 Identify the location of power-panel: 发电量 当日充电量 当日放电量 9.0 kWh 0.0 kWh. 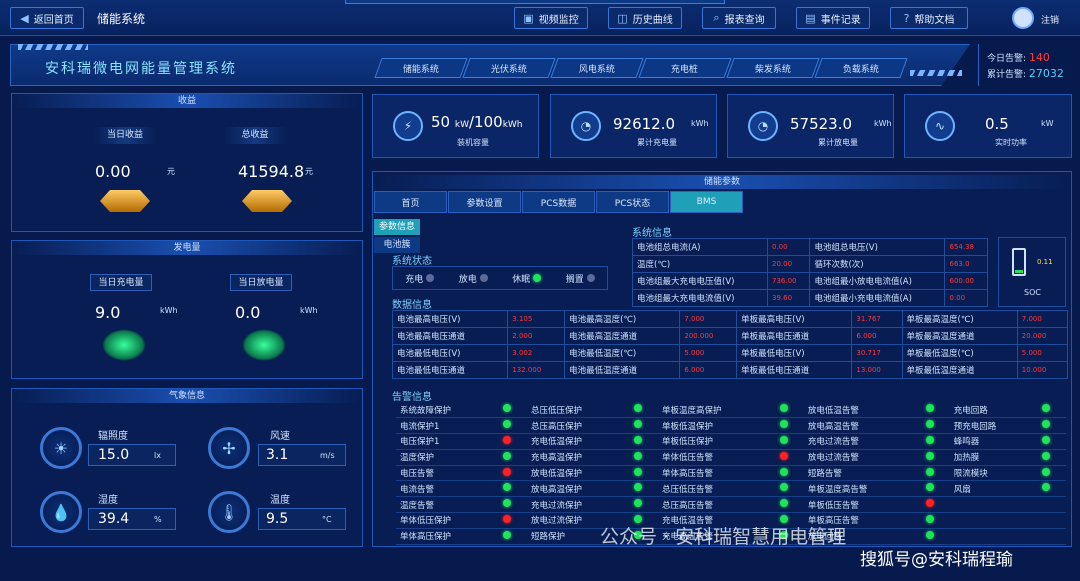
(187, 309).